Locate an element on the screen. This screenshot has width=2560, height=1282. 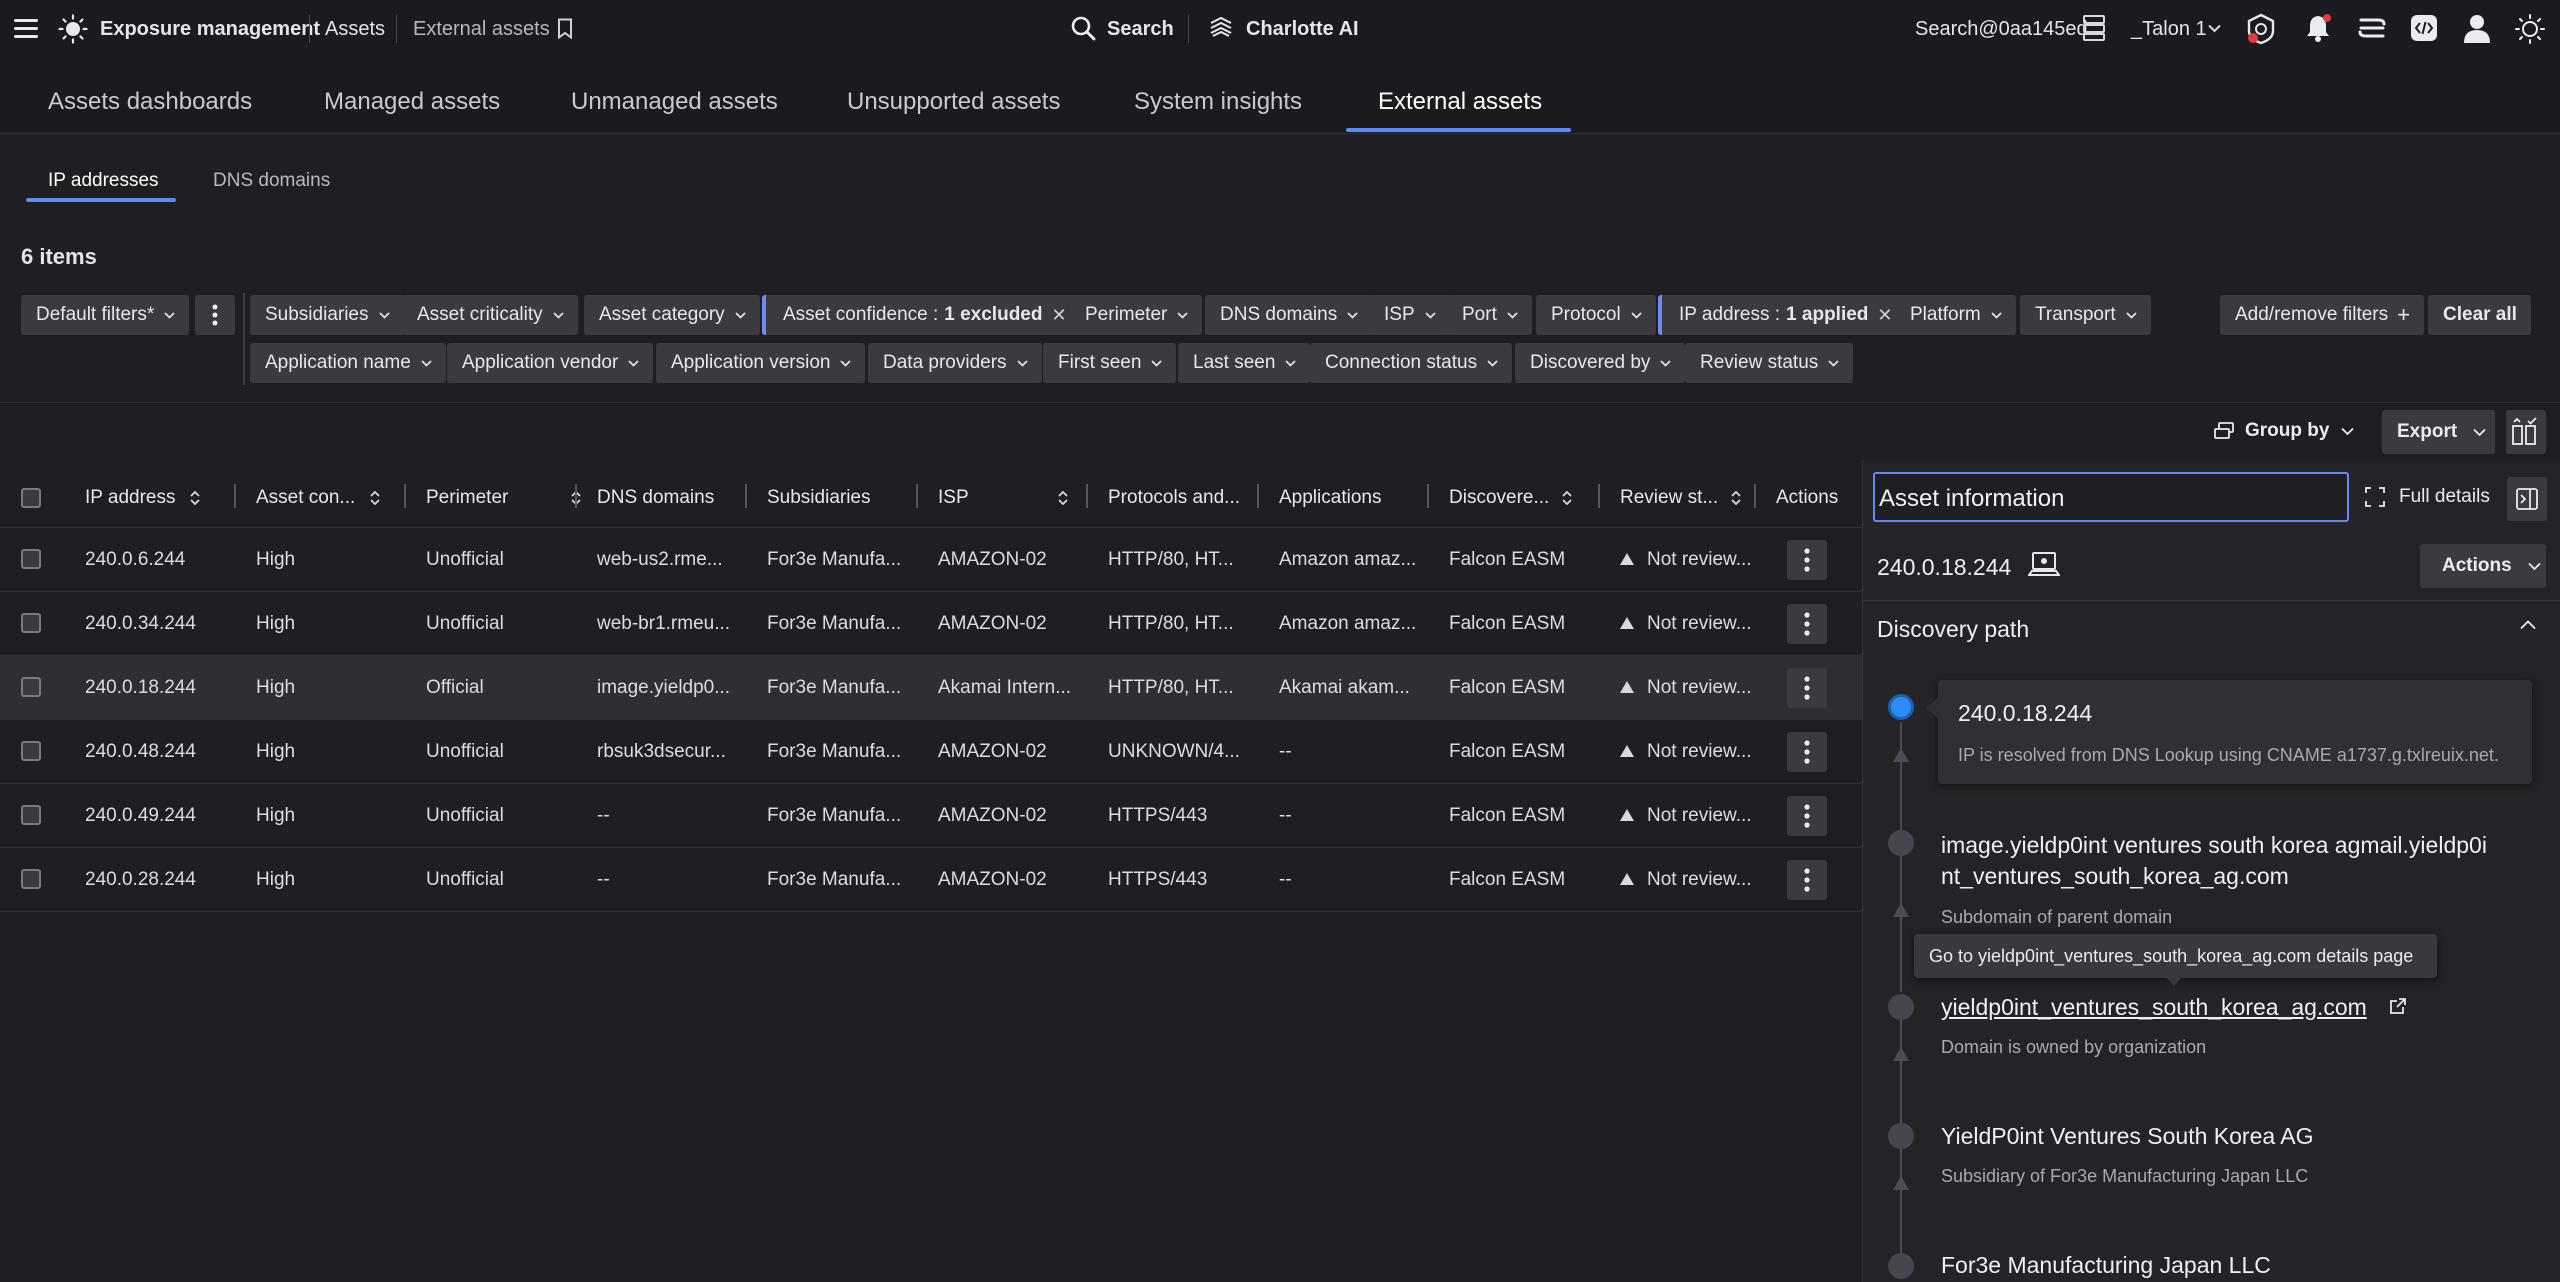
full-details-button: Full details is located at coordinates (2427, 497).